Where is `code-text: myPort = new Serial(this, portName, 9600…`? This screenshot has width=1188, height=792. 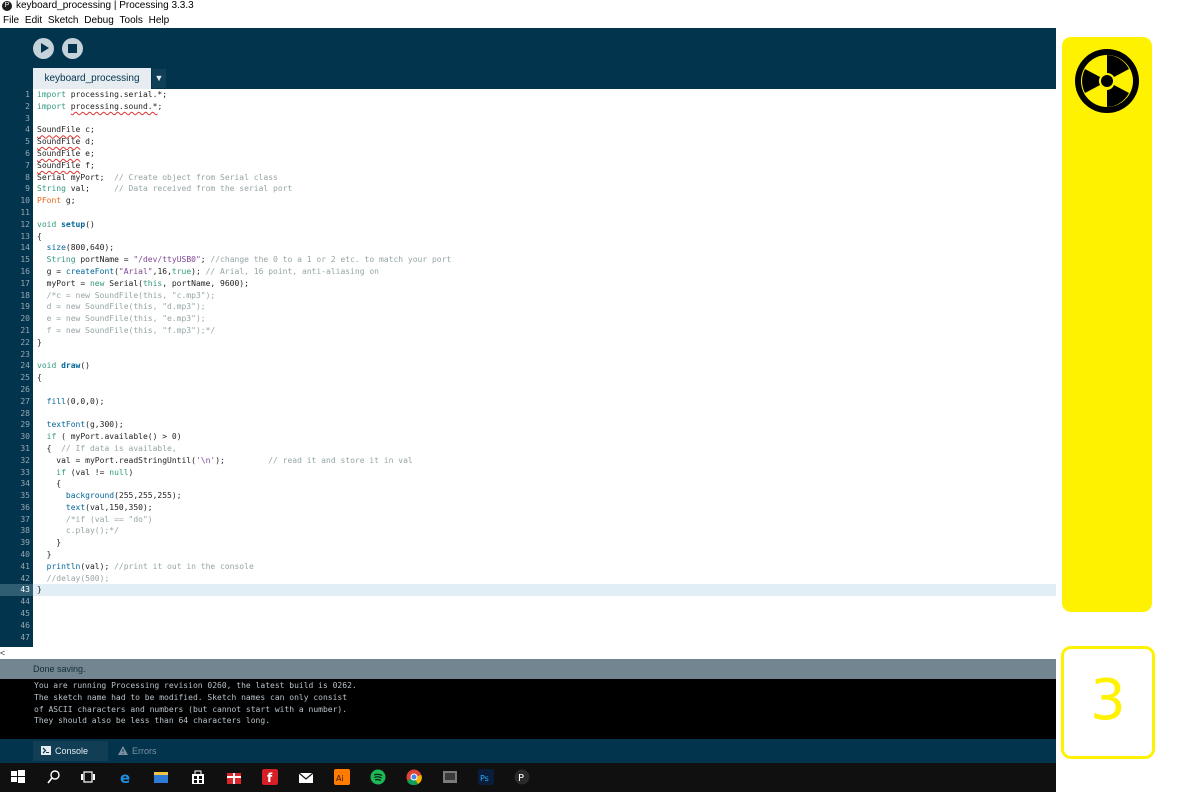
code-text: myPort = new Serial(this, portName, 9600… is located at coordinates (143, 284).